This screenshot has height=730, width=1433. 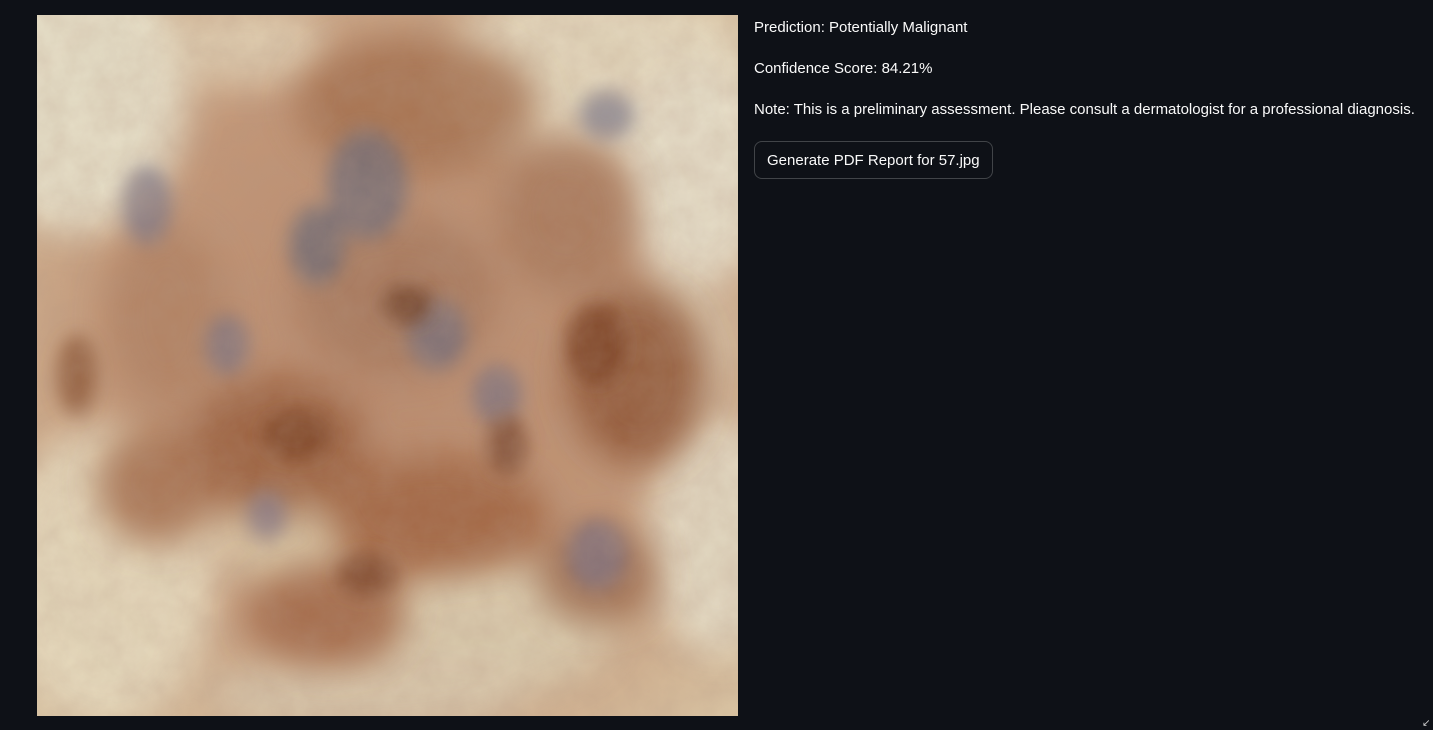 What do you see at coordinates (873, 160) in the screenshot?
I see `generate-pdf-report-button: Generate PDF Report for 57.jpg` at bounding box center [873, 160].